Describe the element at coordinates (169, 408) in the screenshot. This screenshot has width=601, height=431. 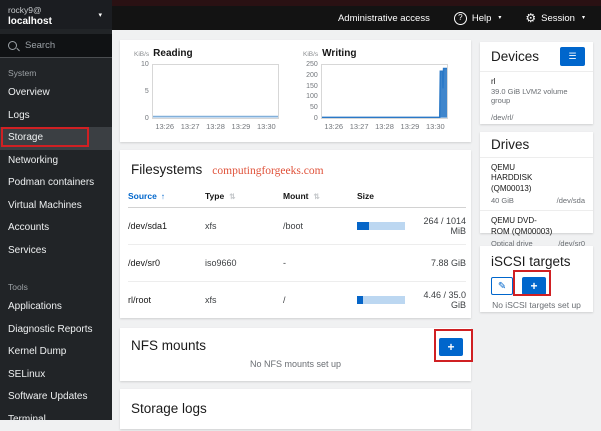
I see `storage-logs-title: Storage logs` at that location.